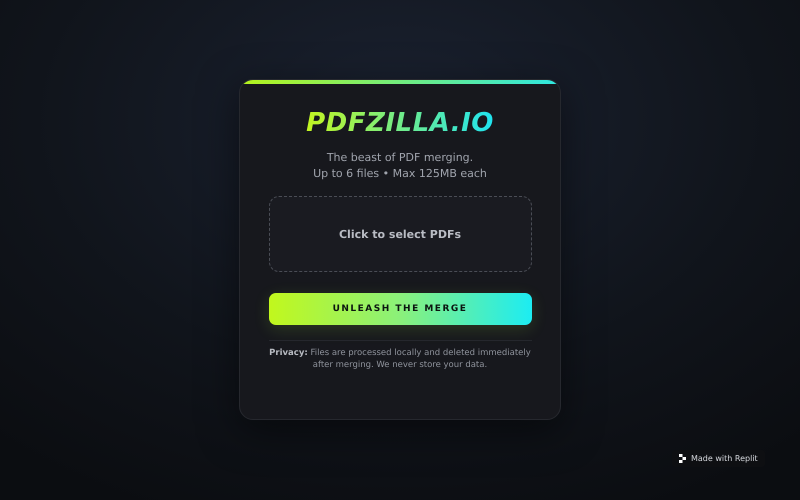 The width and height of the screenshot is (800, 500). I want to click on tagline: The beast of PDF merging., so click(400, 158).